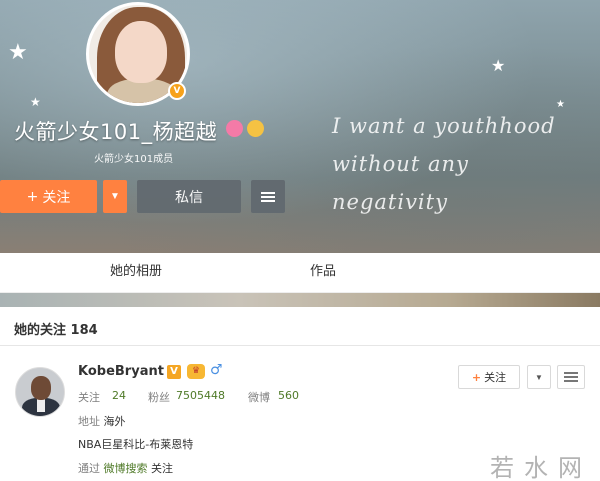 Image resolution: width=600 pixels, height=481 pixels. Describe the element at coordinates (40, 392) in the screenshot. I see `avatar` at that location.